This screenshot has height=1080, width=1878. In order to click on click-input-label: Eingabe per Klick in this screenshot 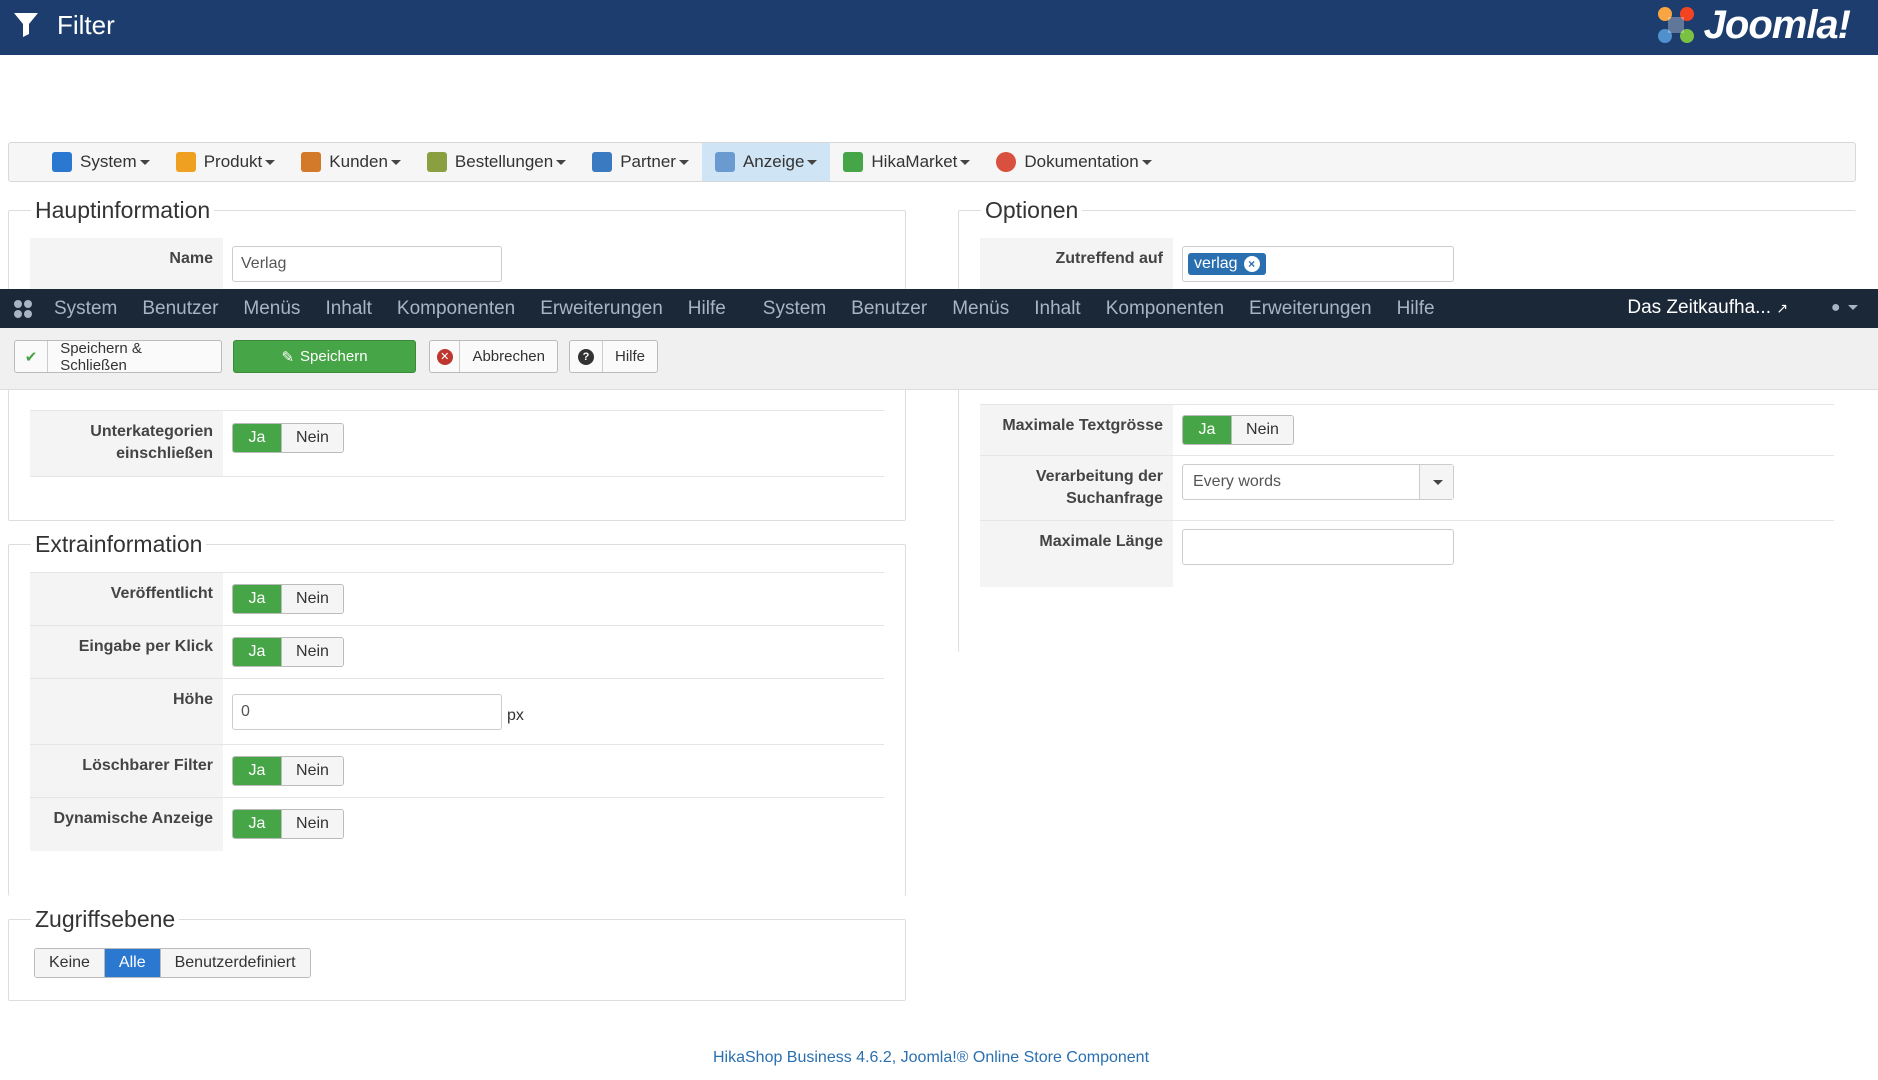, I will do `click(126, 652)`.